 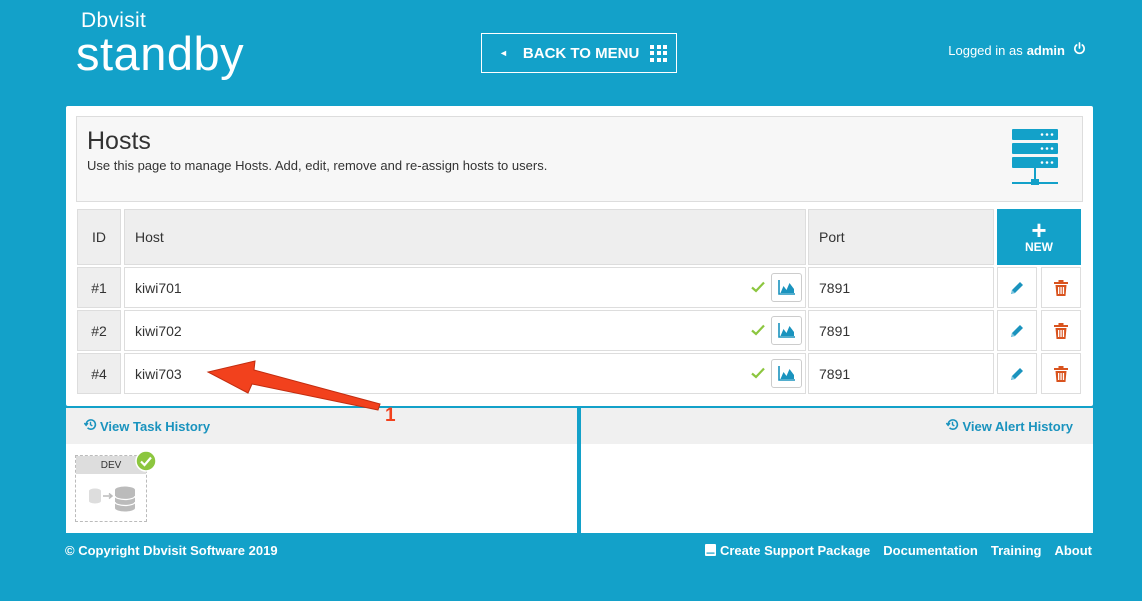 I want to click on plus-icon: +, so click(x=1039, y=230).